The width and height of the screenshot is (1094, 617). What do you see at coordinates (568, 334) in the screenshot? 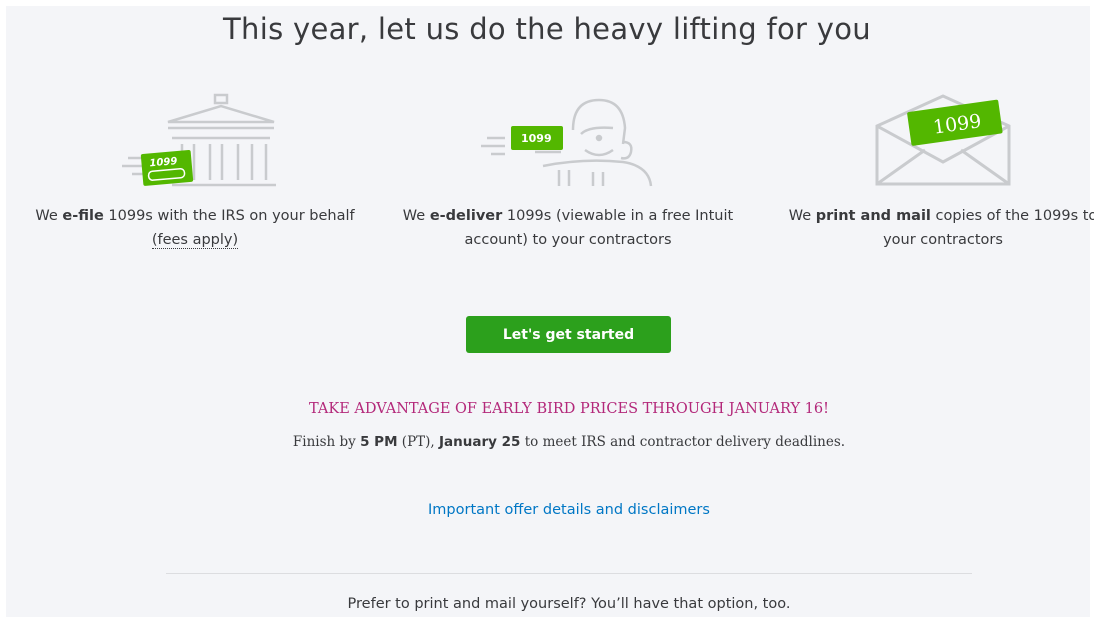
I see `lets-get-started-button: Let's get started` at bounding box center [568, 334].